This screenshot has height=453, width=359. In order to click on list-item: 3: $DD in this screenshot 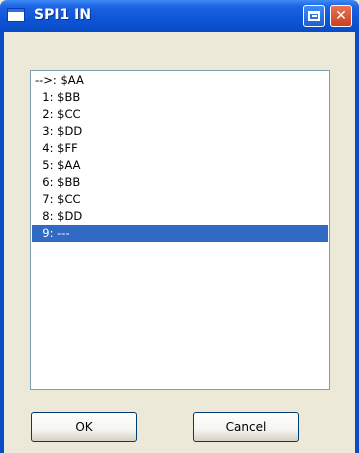, I will do `click(180, 131)`.